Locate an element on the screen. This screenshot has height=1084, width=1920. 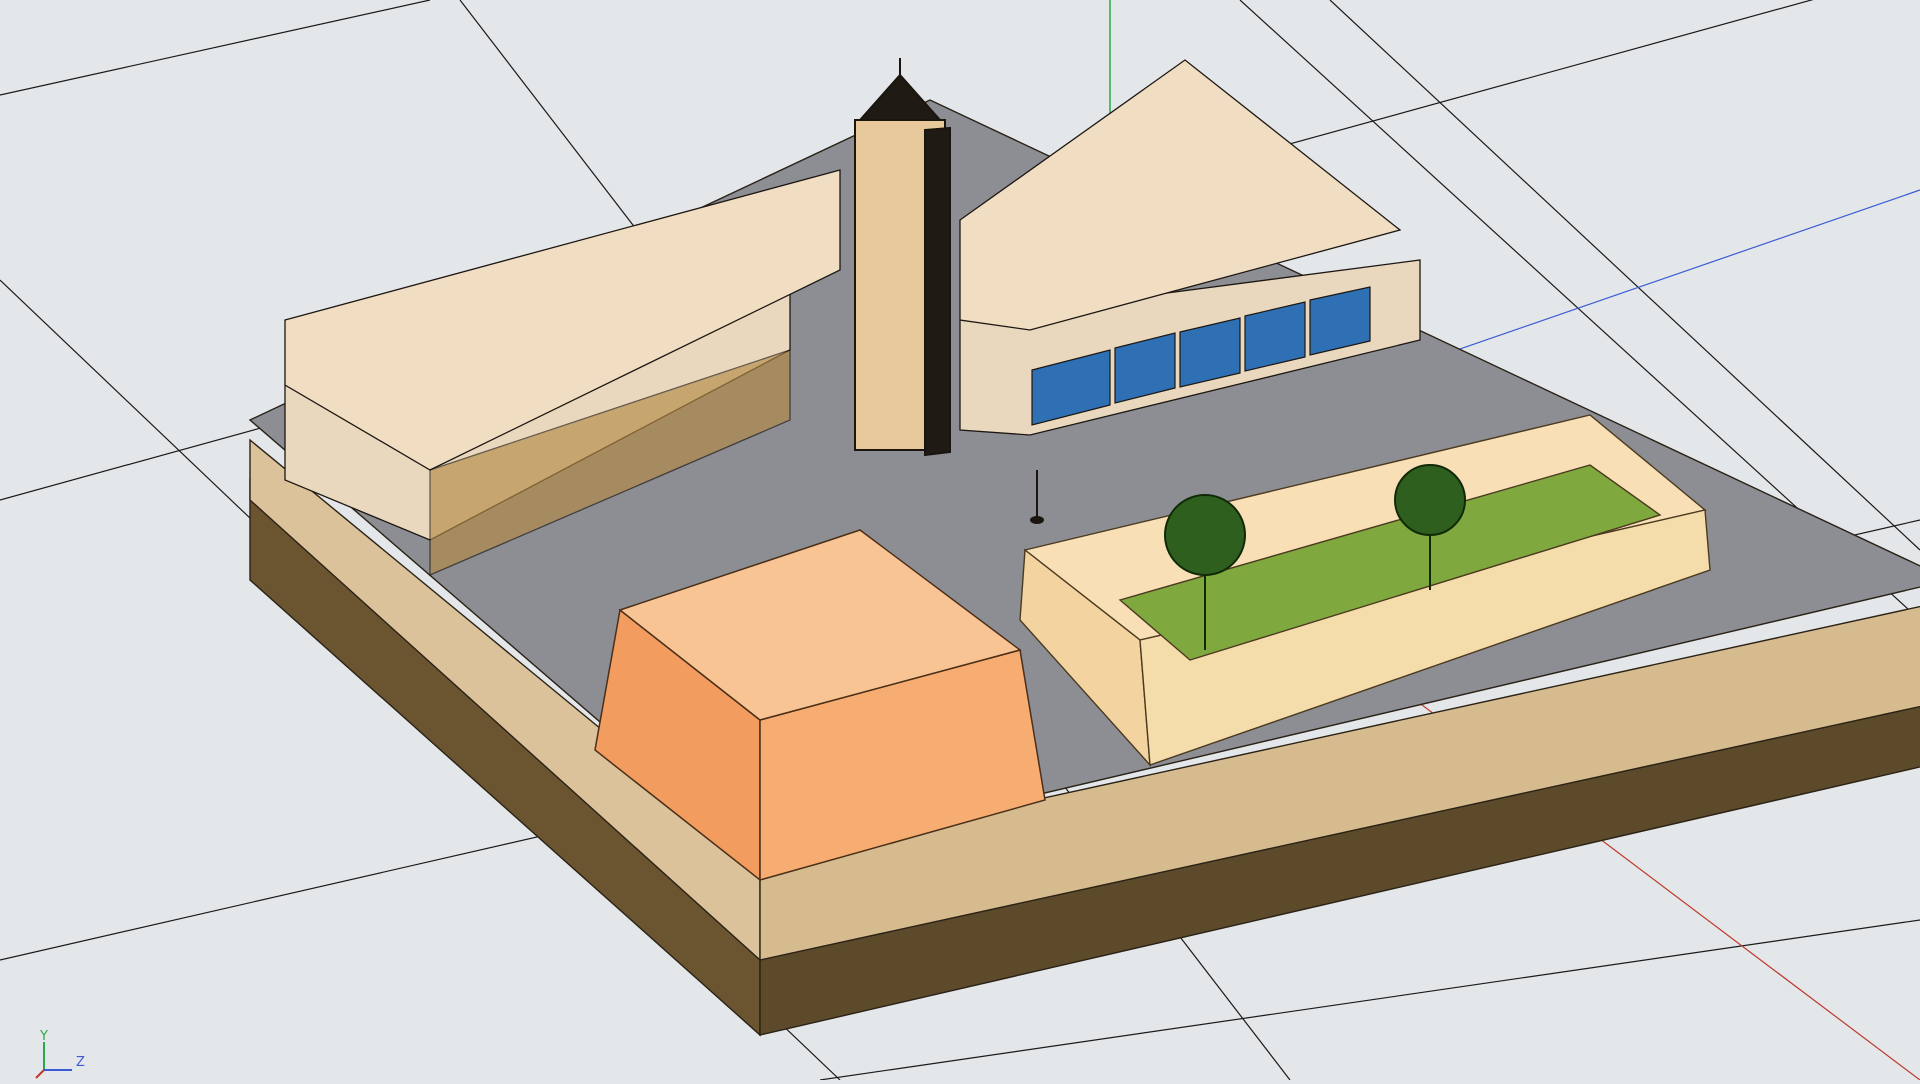
axis-z-label: Z is located at coordinates (80, 1062).